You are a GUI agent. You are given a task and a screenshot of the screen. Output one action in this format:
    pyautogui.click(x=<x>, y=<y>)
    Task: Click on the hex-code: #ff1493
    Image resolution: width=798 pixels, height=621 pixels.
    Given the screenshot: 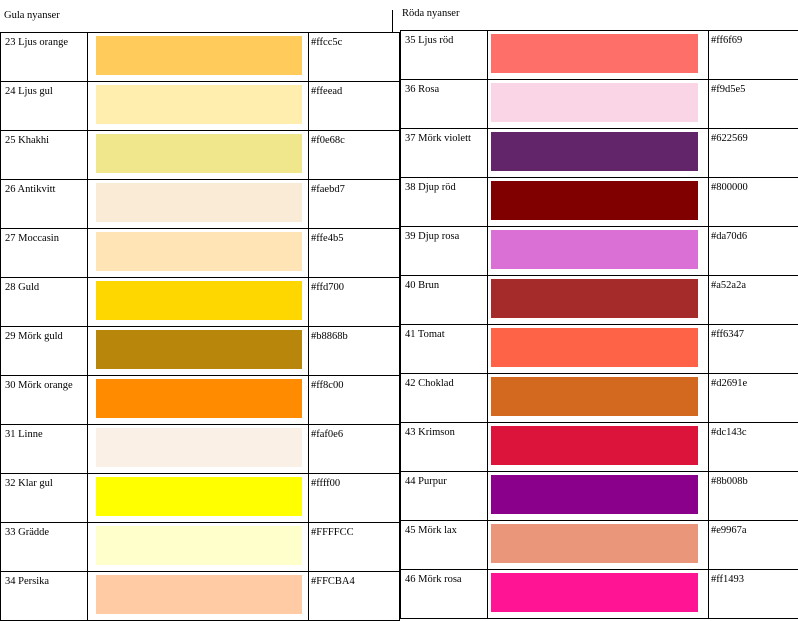 What is the action you would take?
    pyautogui.click(x=753, y=594)
    